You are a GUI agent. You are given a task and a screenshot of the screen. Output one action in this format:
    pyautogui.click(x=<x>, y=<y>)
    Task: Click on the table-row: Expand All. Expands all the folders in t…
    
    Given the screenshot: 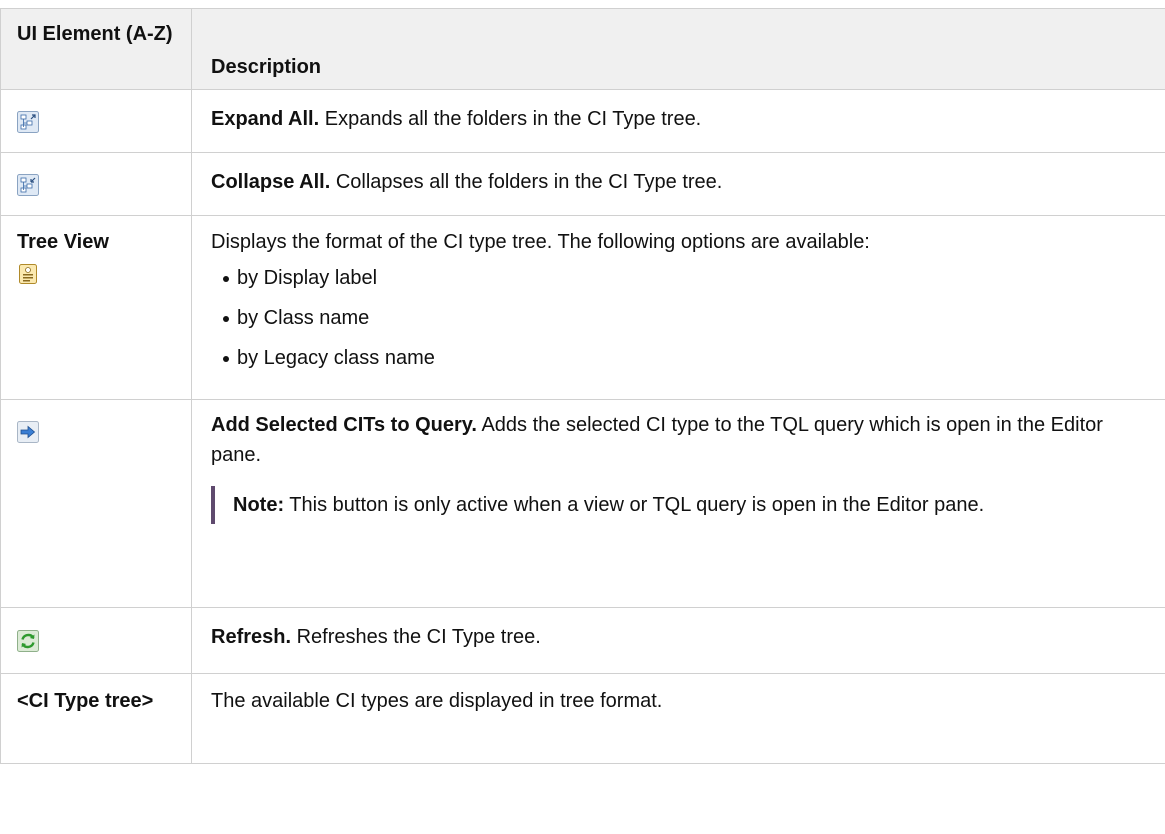 What is the action you would take?
    pyautogui.click(x=582, y=121)
    